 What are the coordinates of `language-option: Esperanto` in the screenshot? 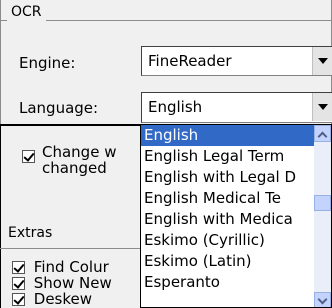 It's located at (228, 282).